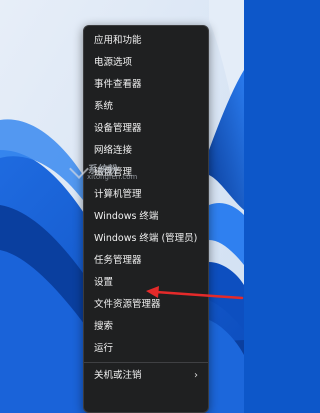 Image resolution: width=320 pixels, height=413 pixels. Describe the element at coordinates (146, 107) in the screenshot. I see `menu-item: 系统` at that location.